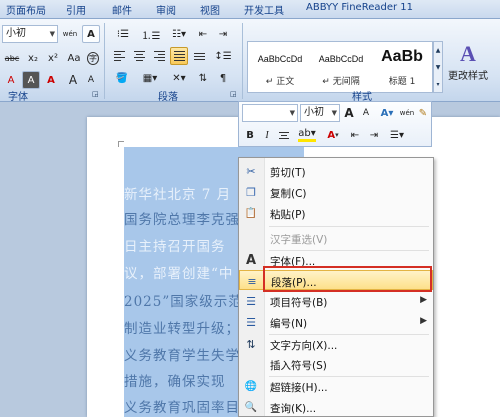 The image size is (500, 417). What do you see at coordinates (91, 34) in the screenshot?
I see `character-border-button: A` at bounding box center [91, 34].